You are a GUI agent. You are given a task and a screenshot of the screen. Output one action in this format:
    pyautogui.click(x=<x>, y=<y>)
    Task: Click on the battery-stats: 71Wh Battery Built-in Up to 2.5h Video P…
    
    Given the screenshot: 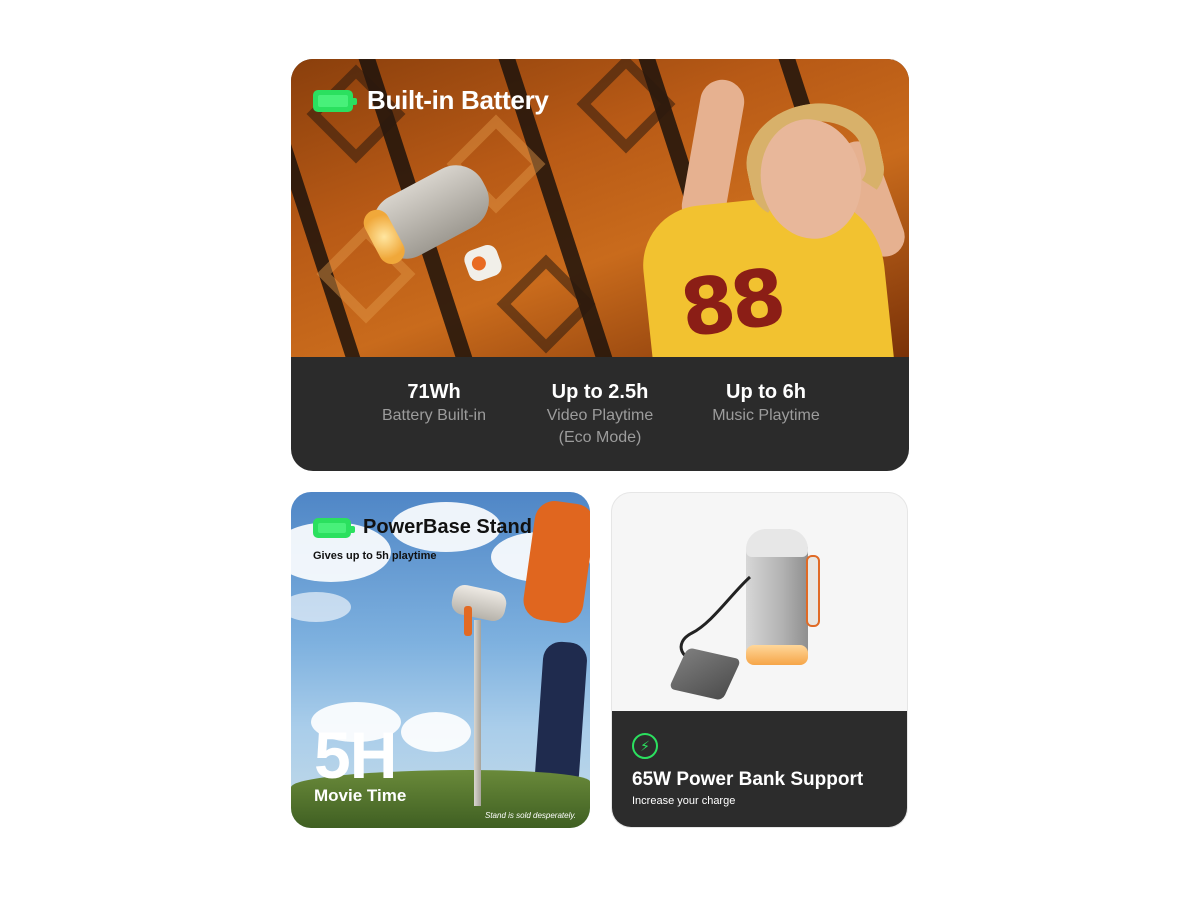 What is the action you would take?
    pyautogui.click(x=600, y=414)
    